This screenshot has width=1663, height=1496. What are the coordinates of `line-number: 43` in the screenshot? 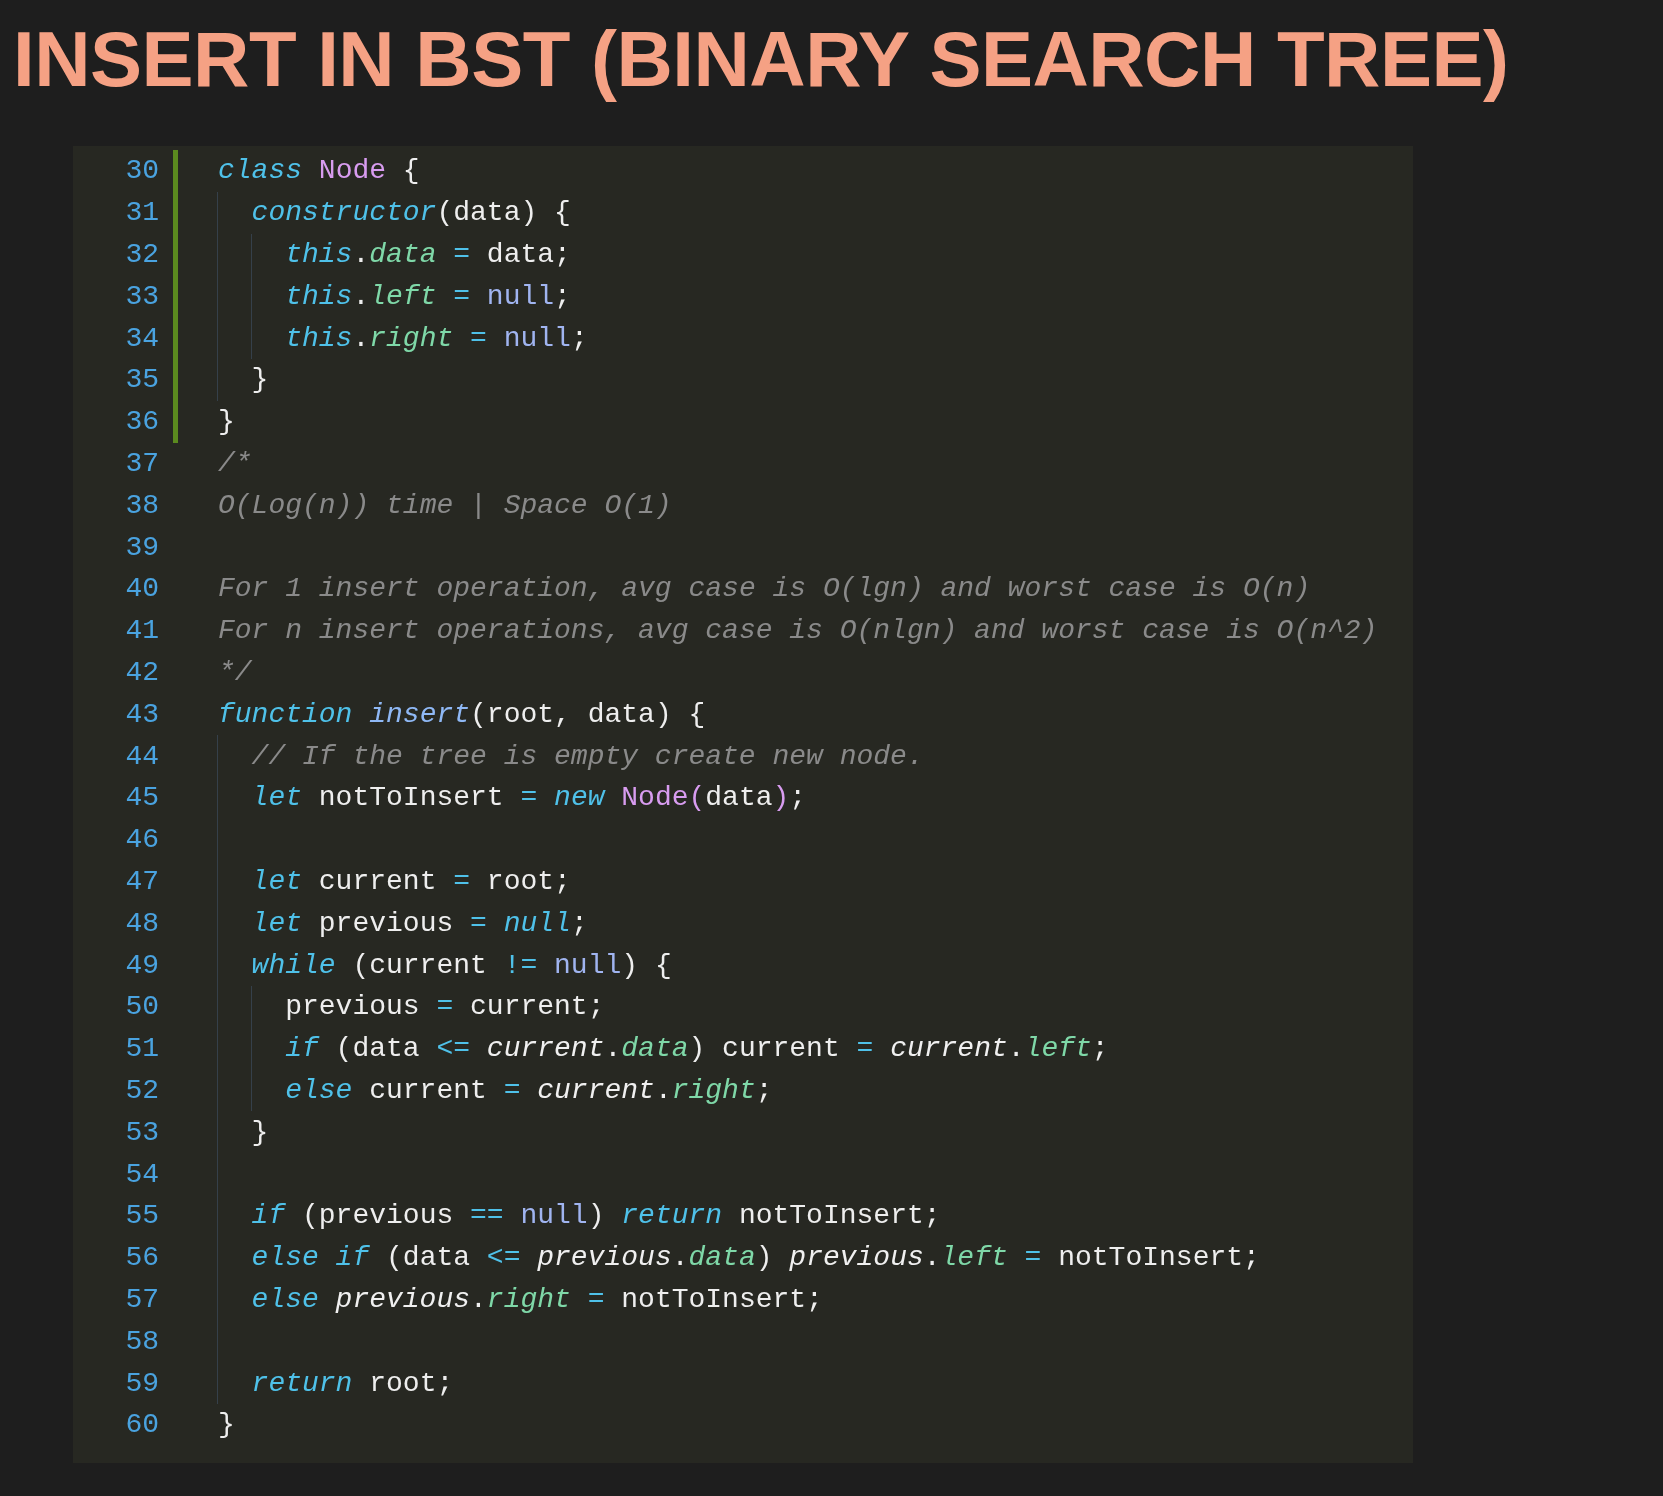 It's located at (142, 714).